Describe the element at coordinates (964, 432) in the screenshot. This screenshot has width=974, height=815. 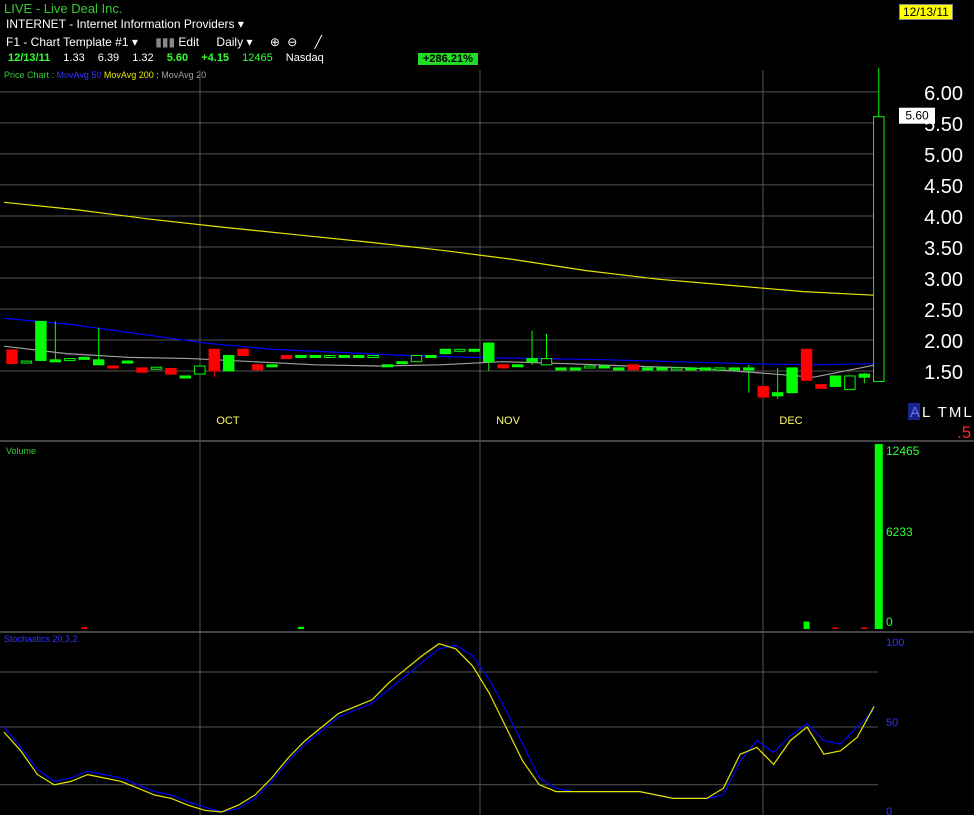
I see `watermark-sub: .5` at that location.